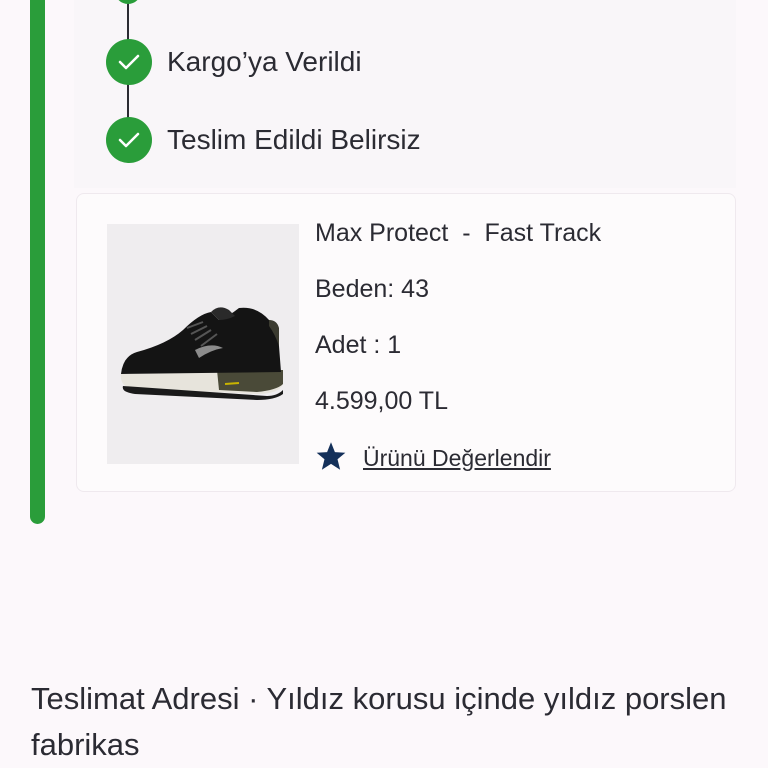  Describe the element at coordinates (264, 61) in the screenshot. I see `timeline-step-label: Kargo’ya Verildi` at that location.